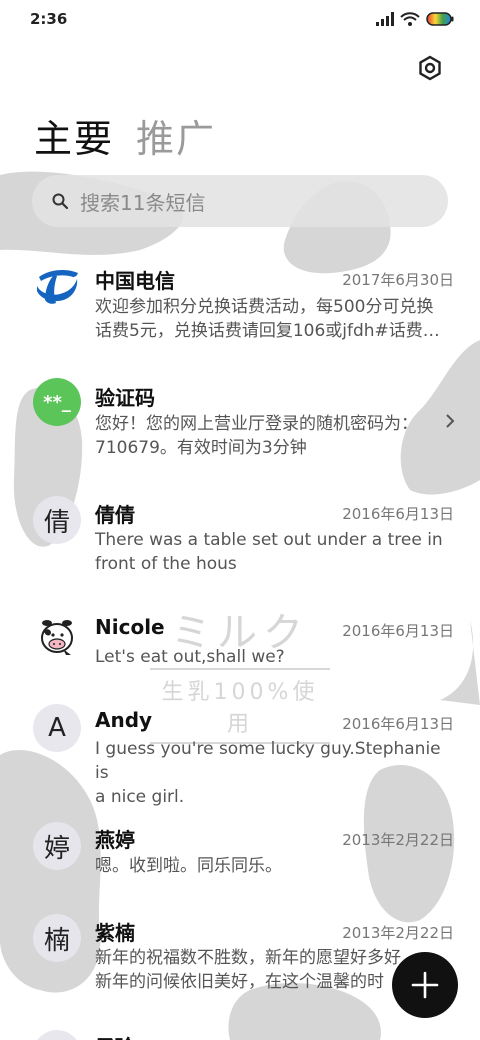  I want to click on avatar: 楠, so click(57, 938).